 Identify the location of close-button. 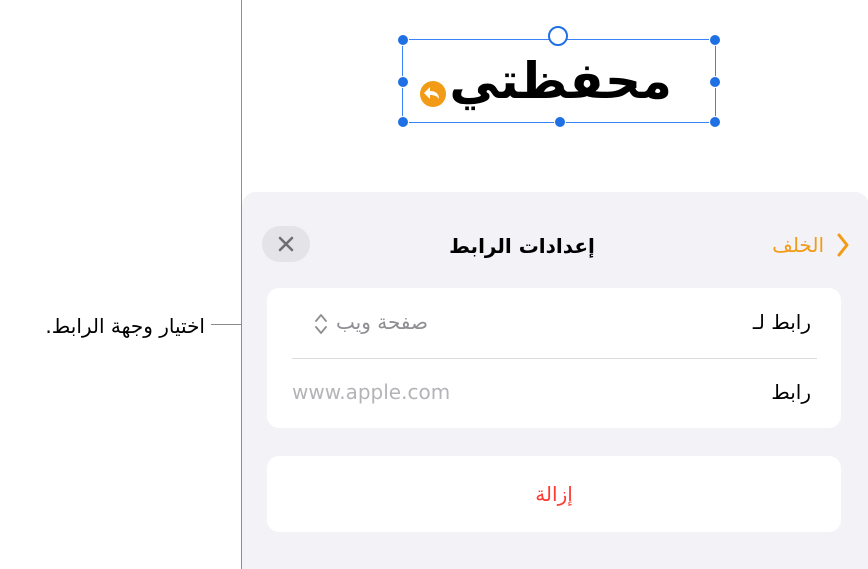
(286, 244).